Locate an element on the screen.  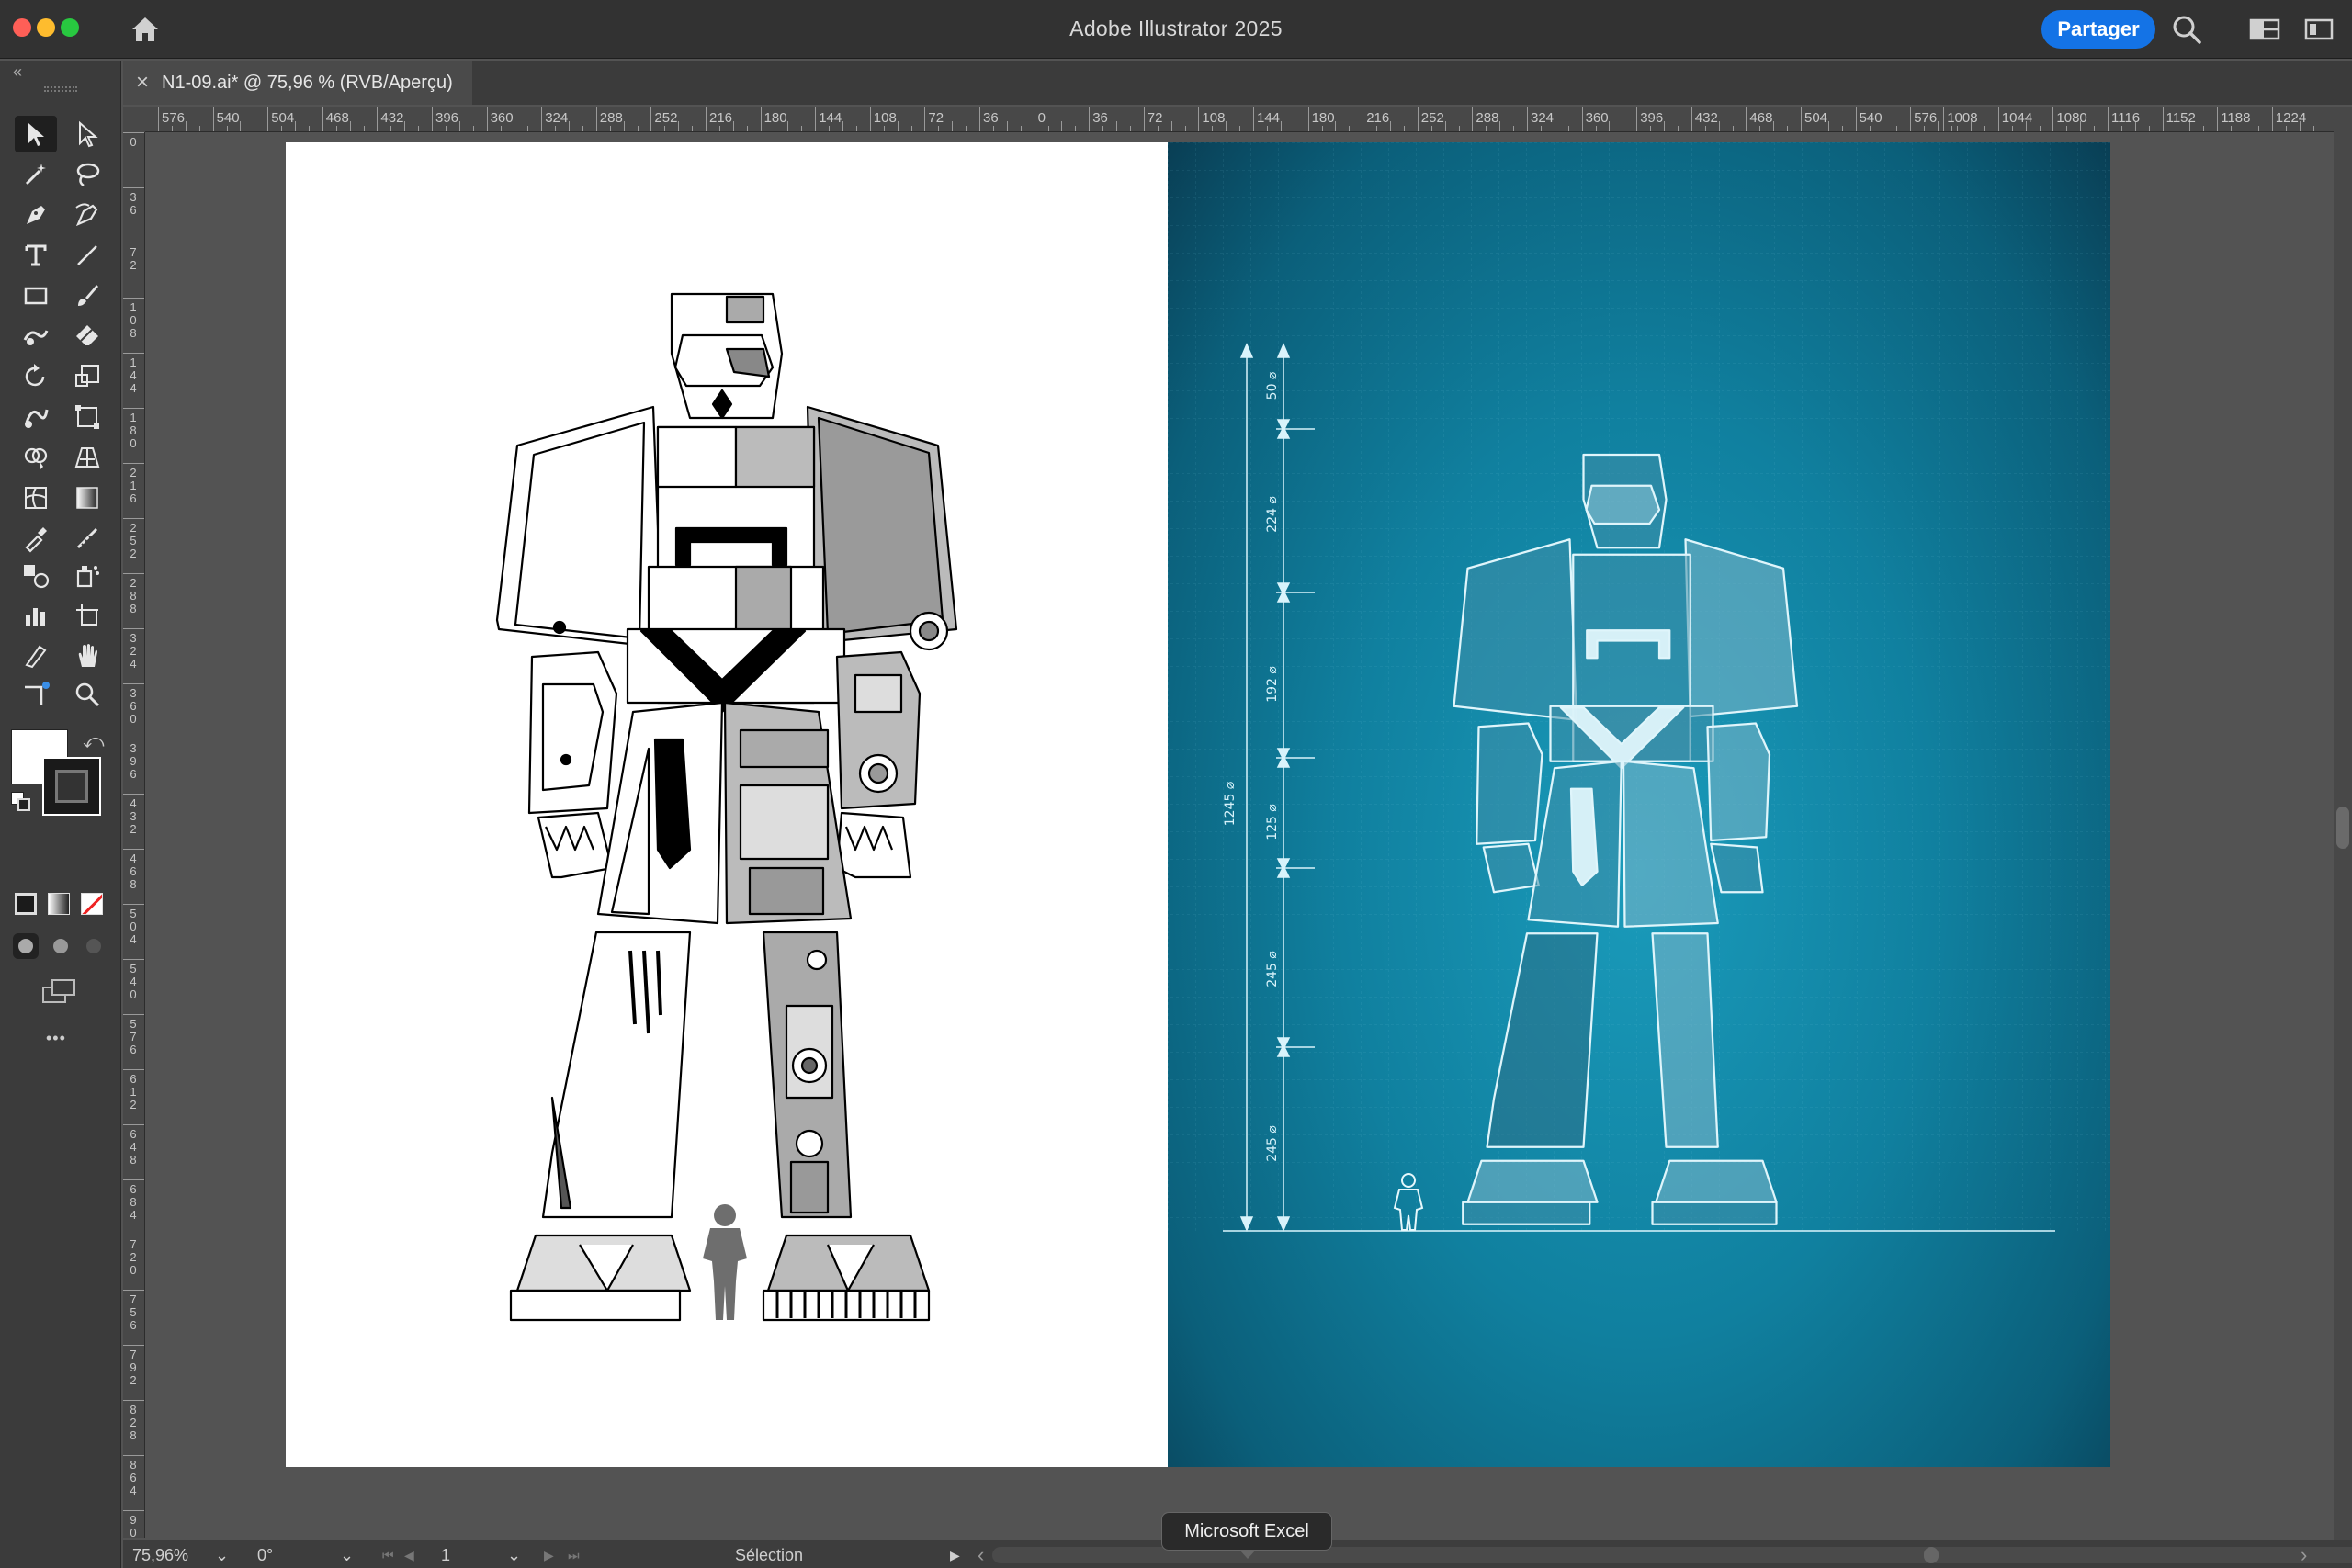
hand-tool-button is located at coordinates (87, 655).